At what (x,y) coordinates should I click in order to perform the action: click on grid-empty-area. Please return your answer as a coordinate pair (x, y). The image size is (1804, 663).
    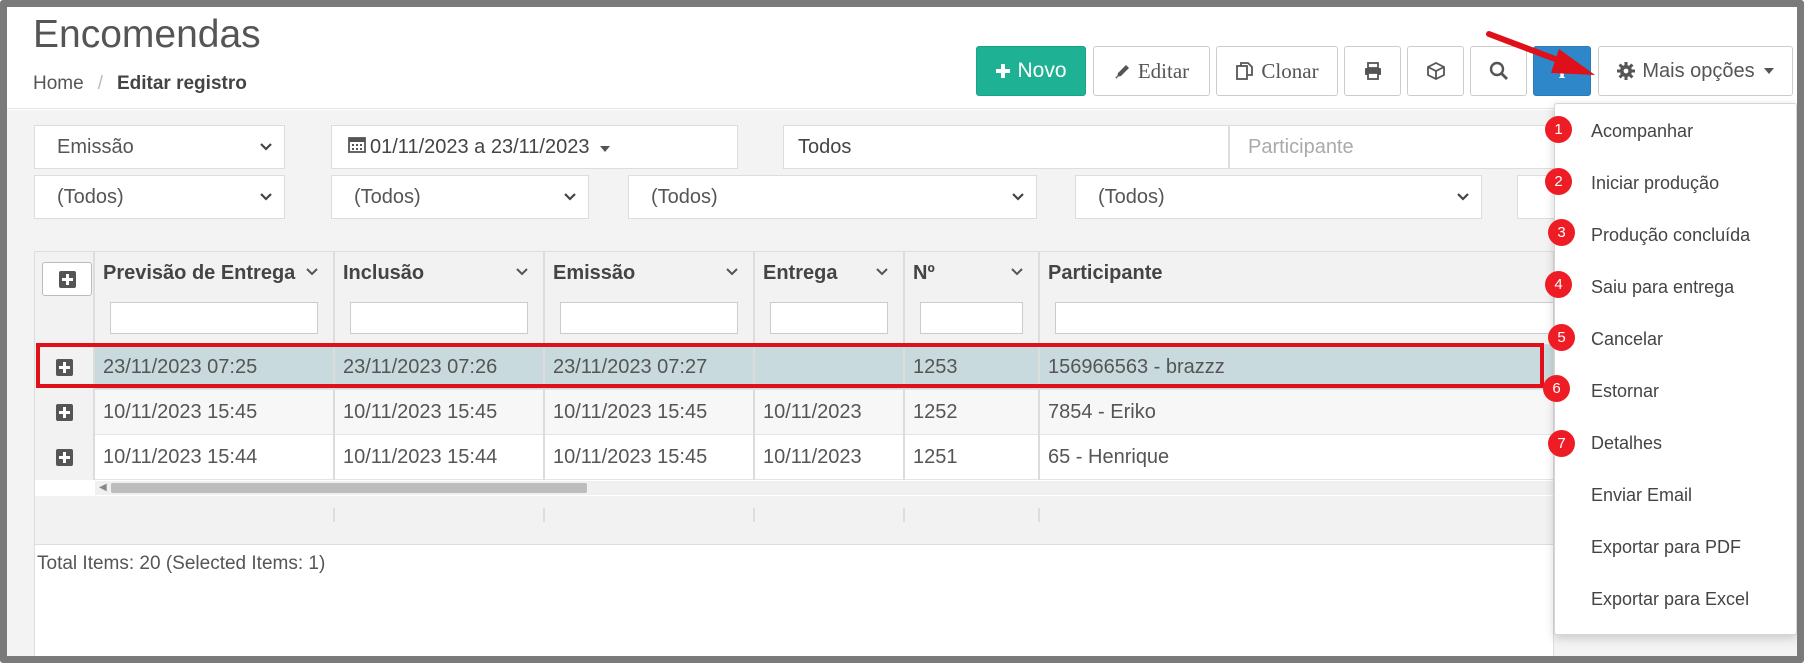
    Looking at the image, I should click on (794, 520).